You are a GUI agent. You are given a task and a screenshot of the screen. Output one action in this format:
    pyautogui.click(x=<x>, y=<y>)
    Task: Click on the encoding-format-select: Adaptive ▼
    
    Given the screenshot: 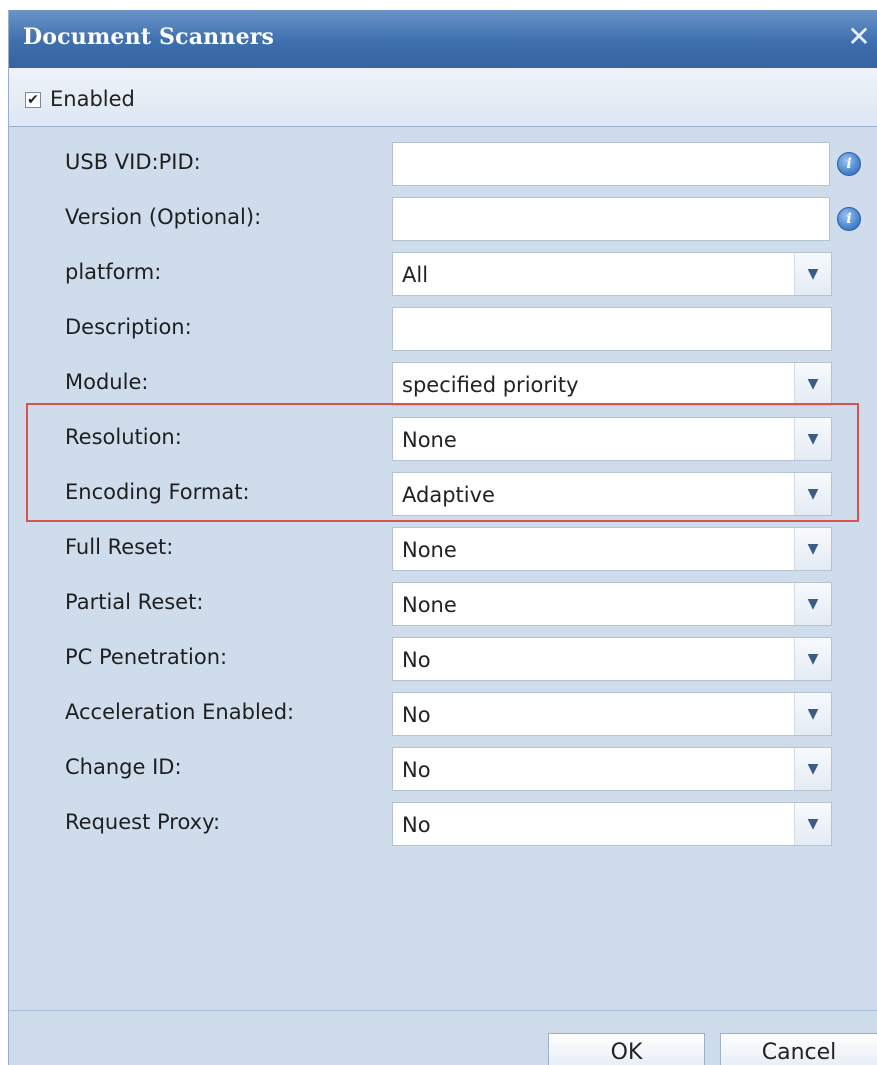 What is the action you would take?
    pyautogui.click(x=612, y=494)
    